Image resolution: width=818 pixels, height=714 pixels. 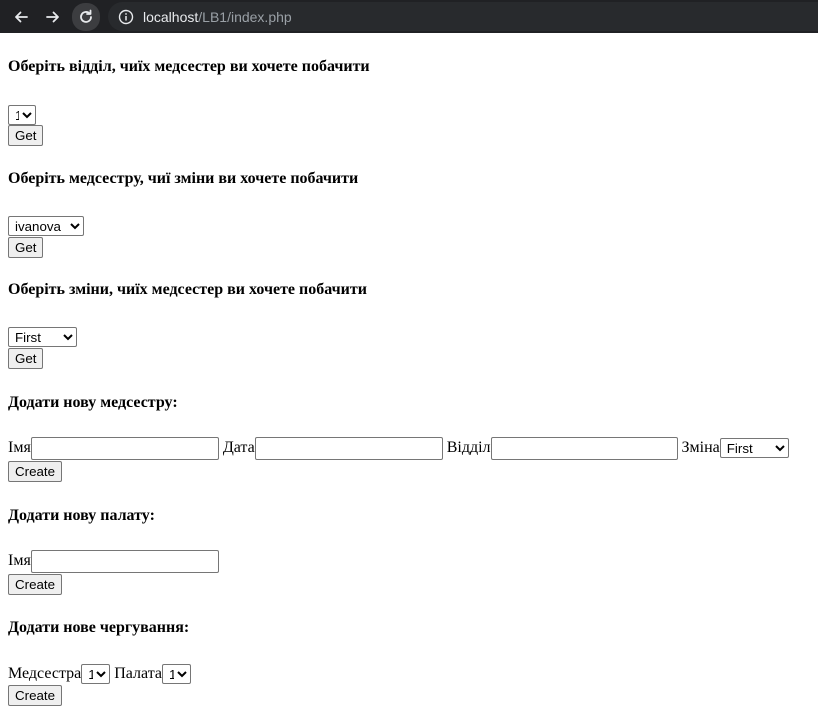 I want to click on arrow-left-icon, so click(x=21, y=16).